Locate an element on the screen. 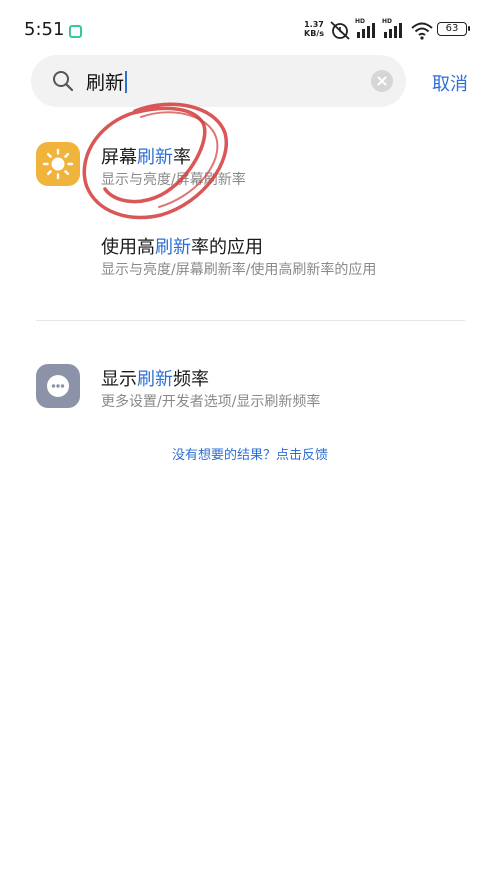  result-title: 显示刷新频率 is located at coordinates (155, 379).